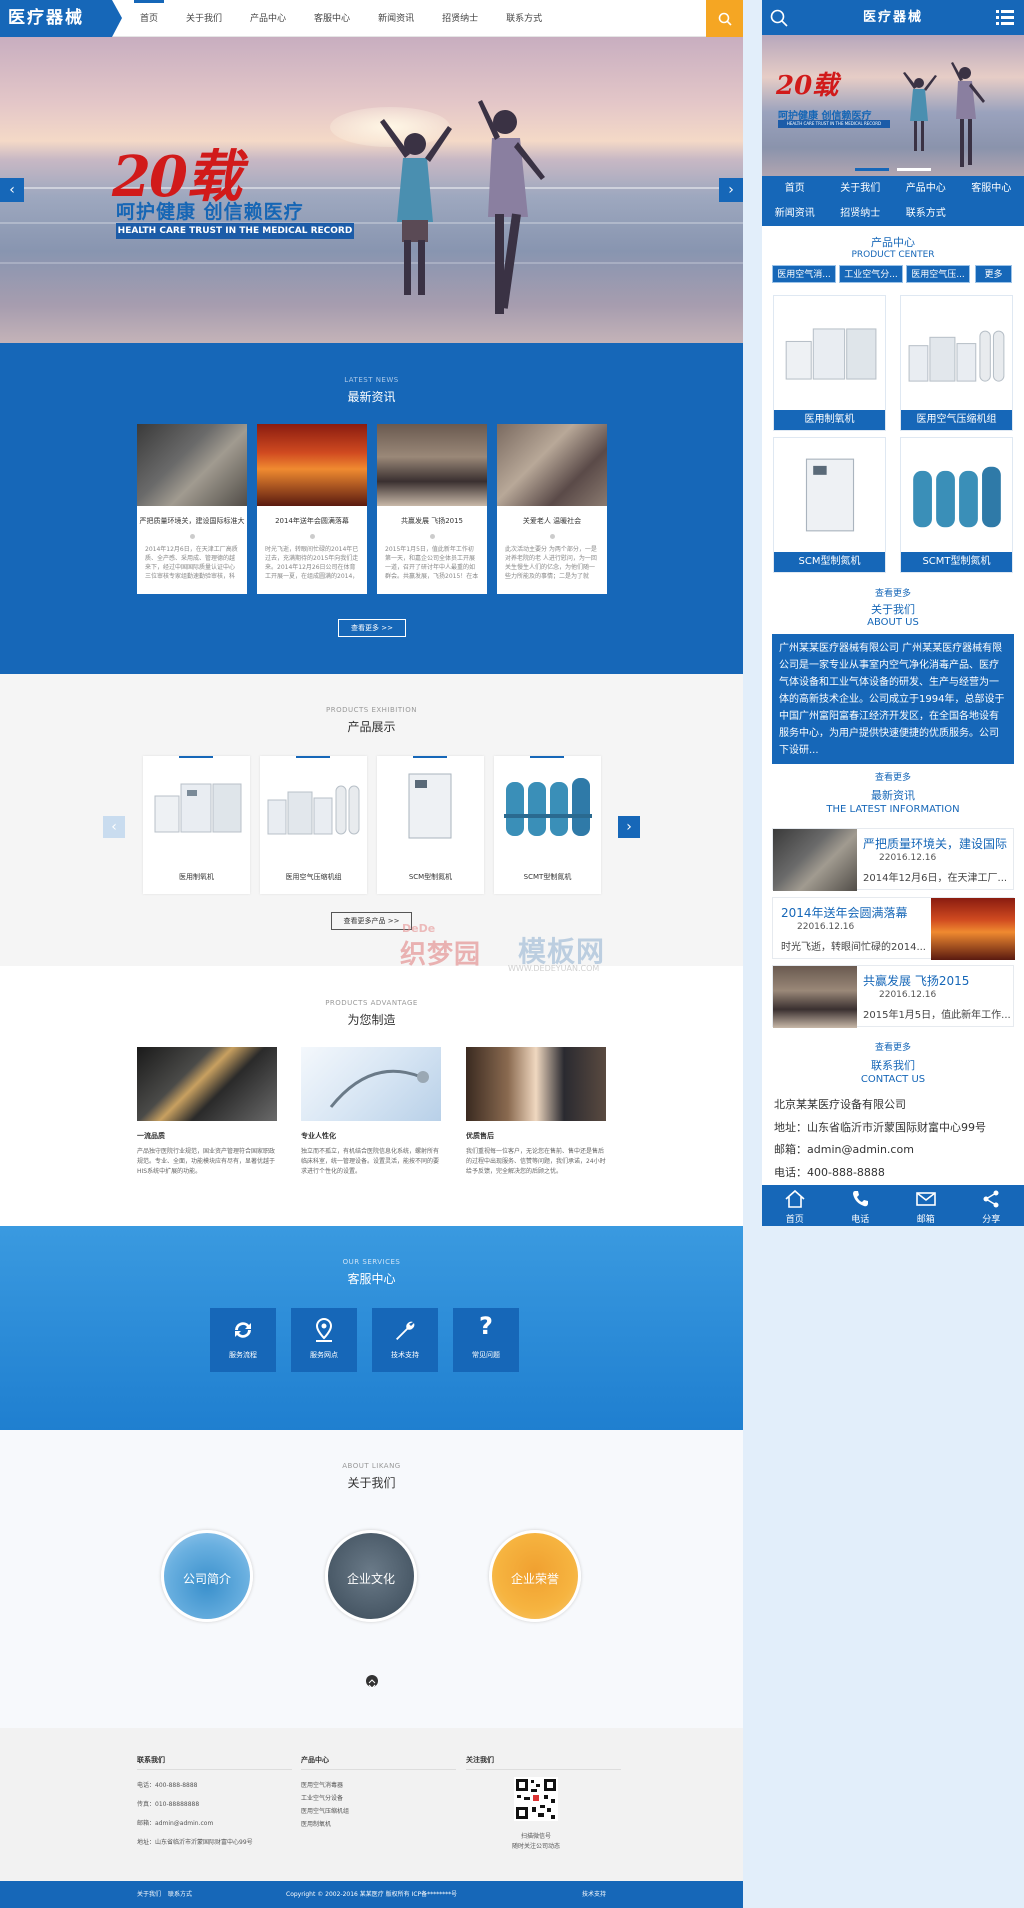  Describe the element at coordinates (372, 1682) in the screenshot. I see `scroll-up-icon` at that location.